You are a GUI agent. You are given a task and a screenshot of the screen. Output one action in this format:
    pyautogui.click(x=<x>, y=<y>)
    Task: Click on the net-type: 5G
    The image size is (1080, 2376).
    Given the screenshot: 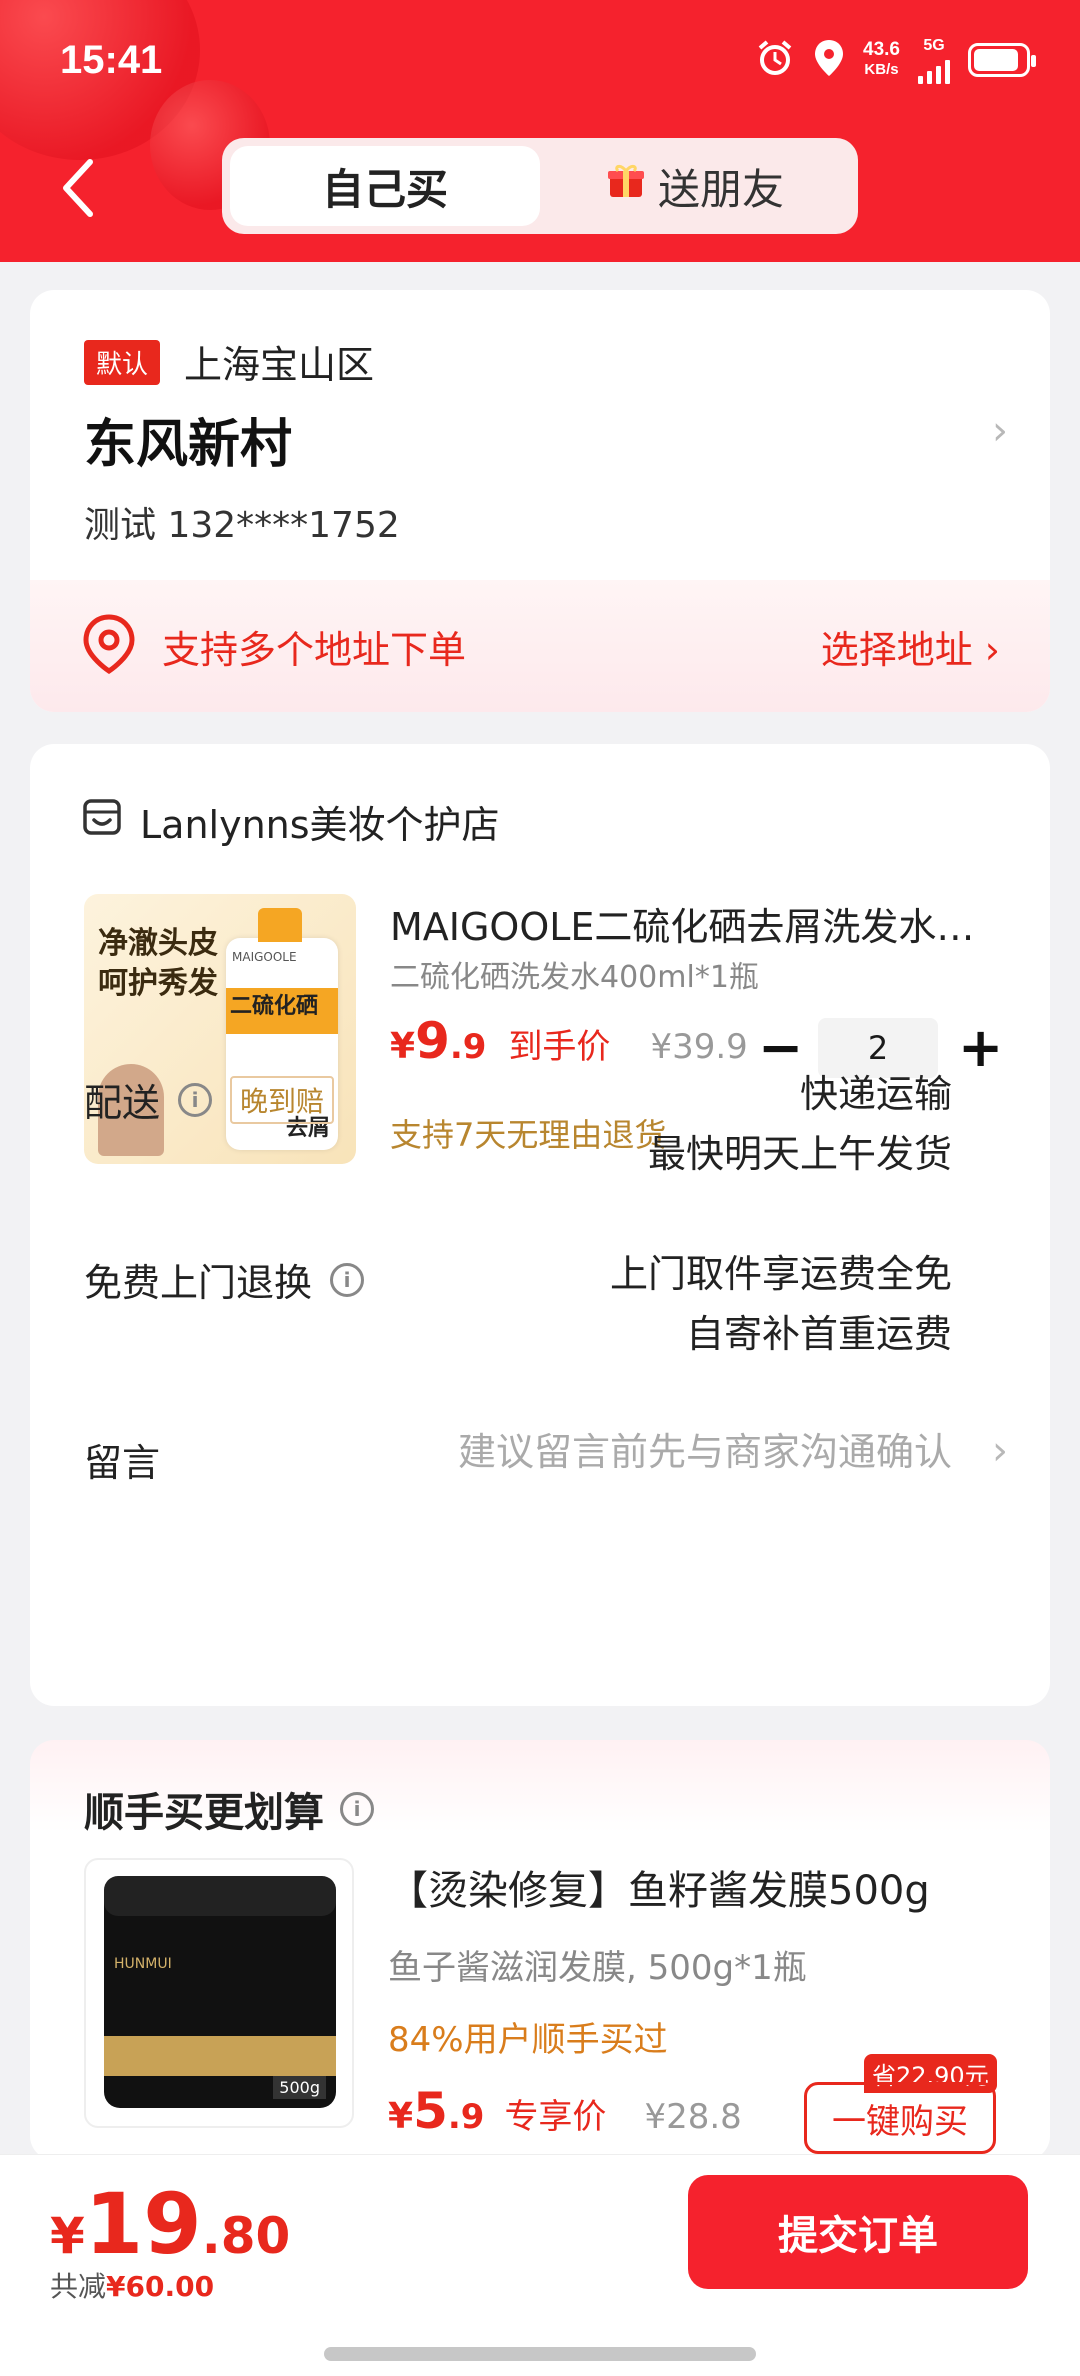 What is the action you would take?
    pyautogui.click(x=934, y=45)
    